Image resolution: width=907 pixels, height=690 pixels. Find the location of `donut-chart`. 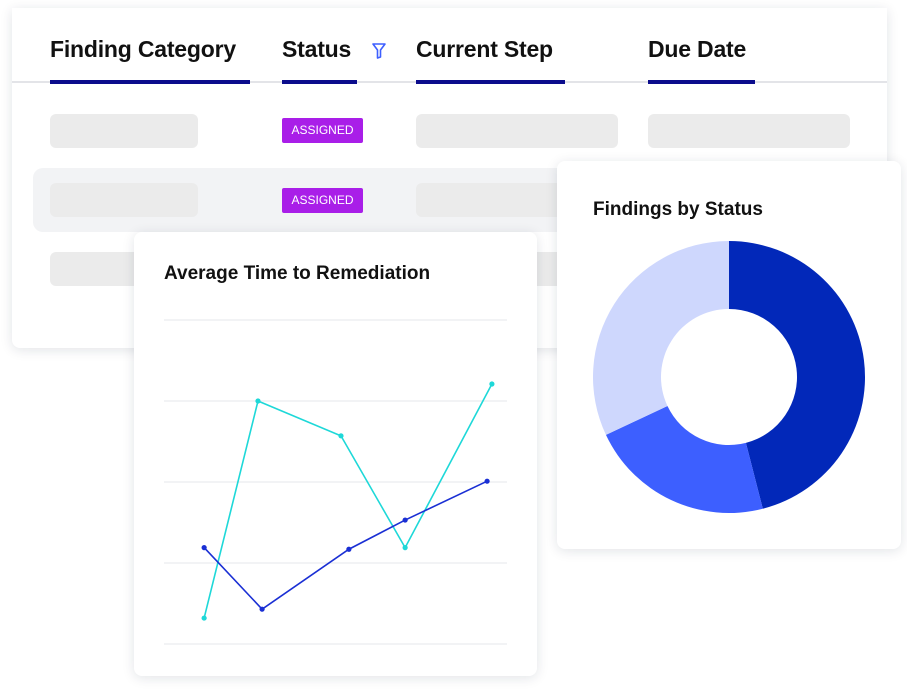

donut-chart is located at coordinates (729, 377).